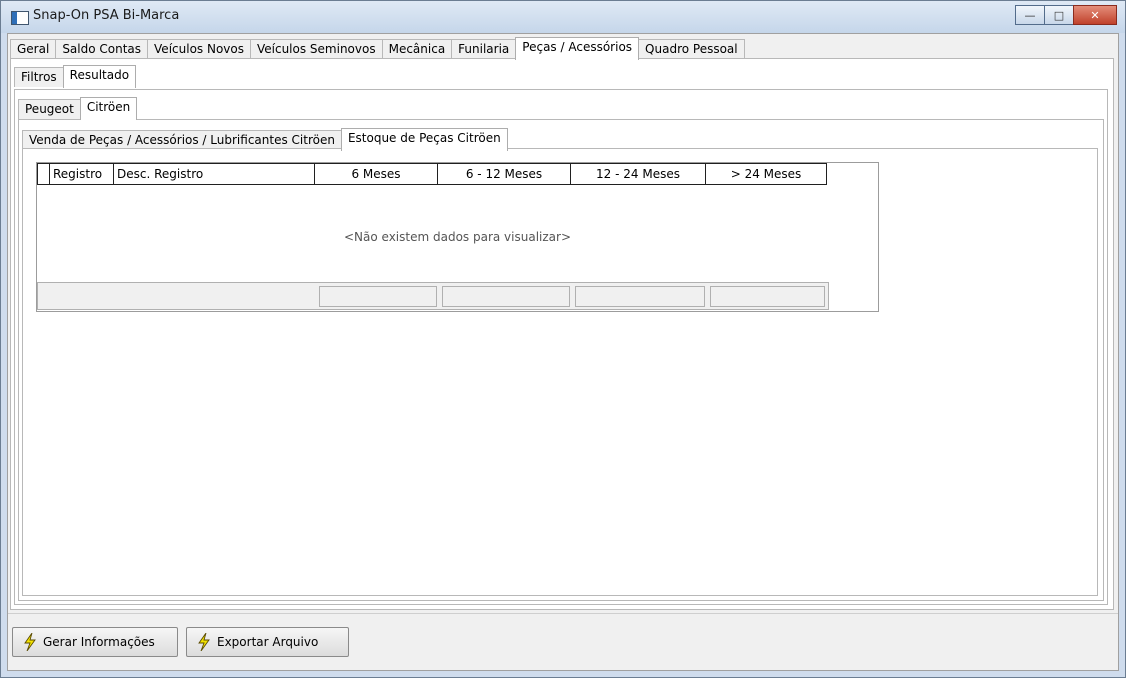 The height and width of the screenshot is (678, 1126). What do you see at coordinates (691, 49) in the screenshot?
I see `tab-quadro-pessoal: Quadro Pessoal` at bounding box center [691, 49].